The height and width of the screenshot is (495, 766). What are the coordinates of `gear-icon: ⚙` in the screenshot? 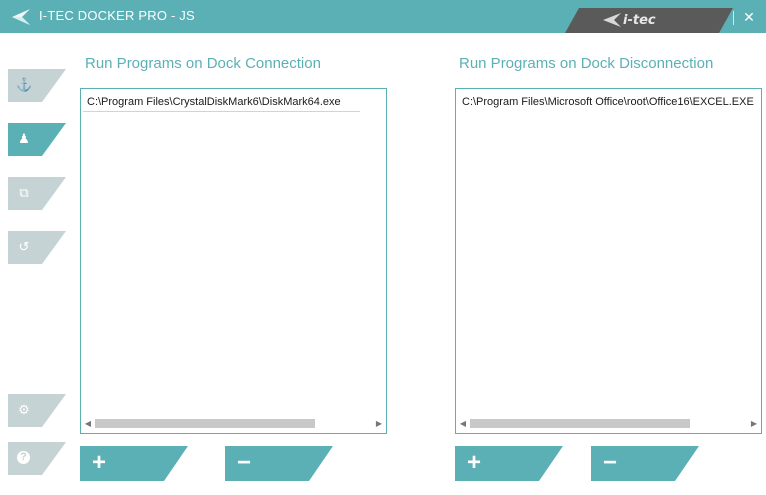 It's located at (24, 409).